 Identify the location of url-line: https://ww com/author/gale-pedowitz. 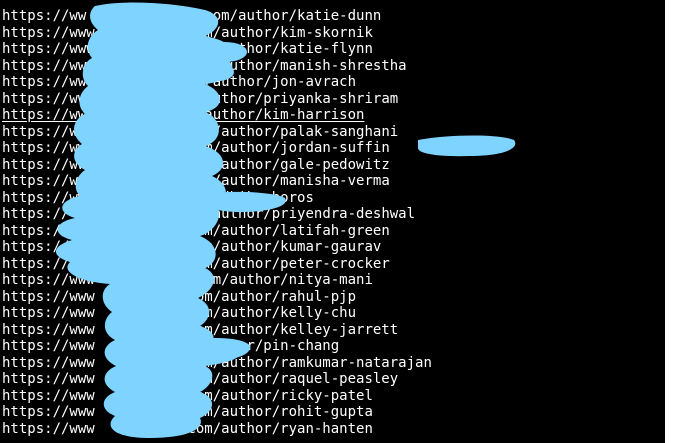
(217, 165).